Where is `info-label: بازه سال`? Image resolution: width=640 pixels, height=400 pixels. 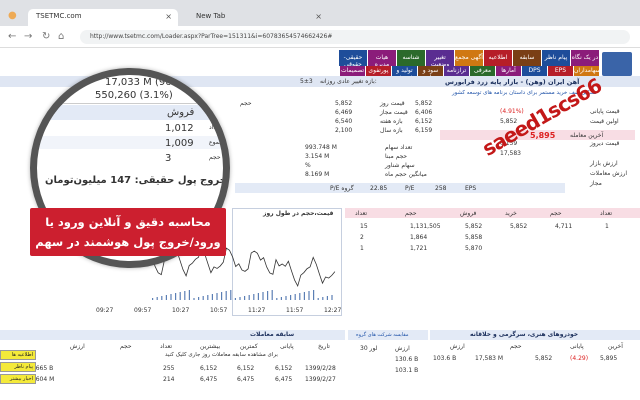 info-label: بازه سال is located at coordinates (391, 130).